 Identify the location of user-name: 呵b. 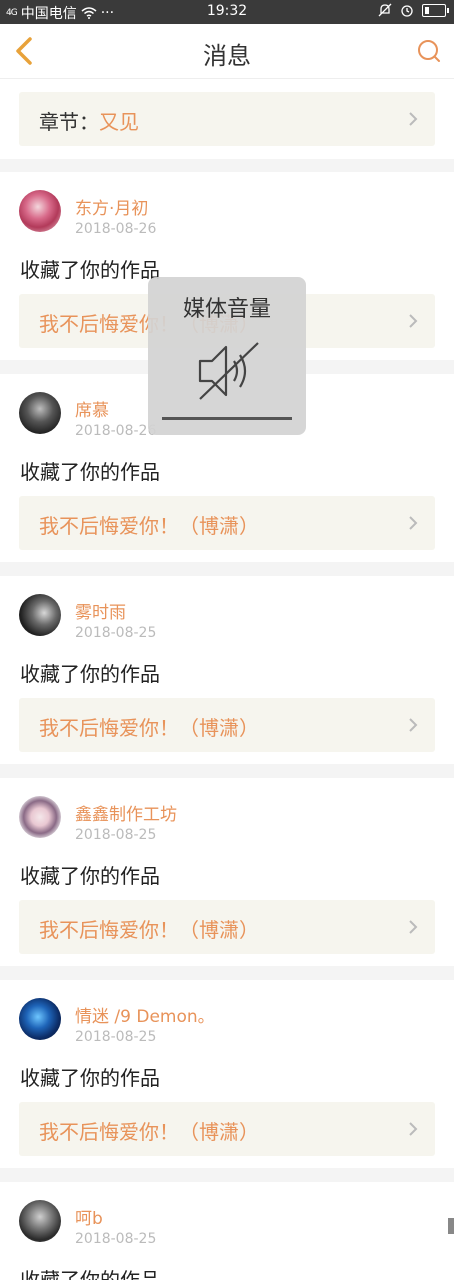
(89, 1216).